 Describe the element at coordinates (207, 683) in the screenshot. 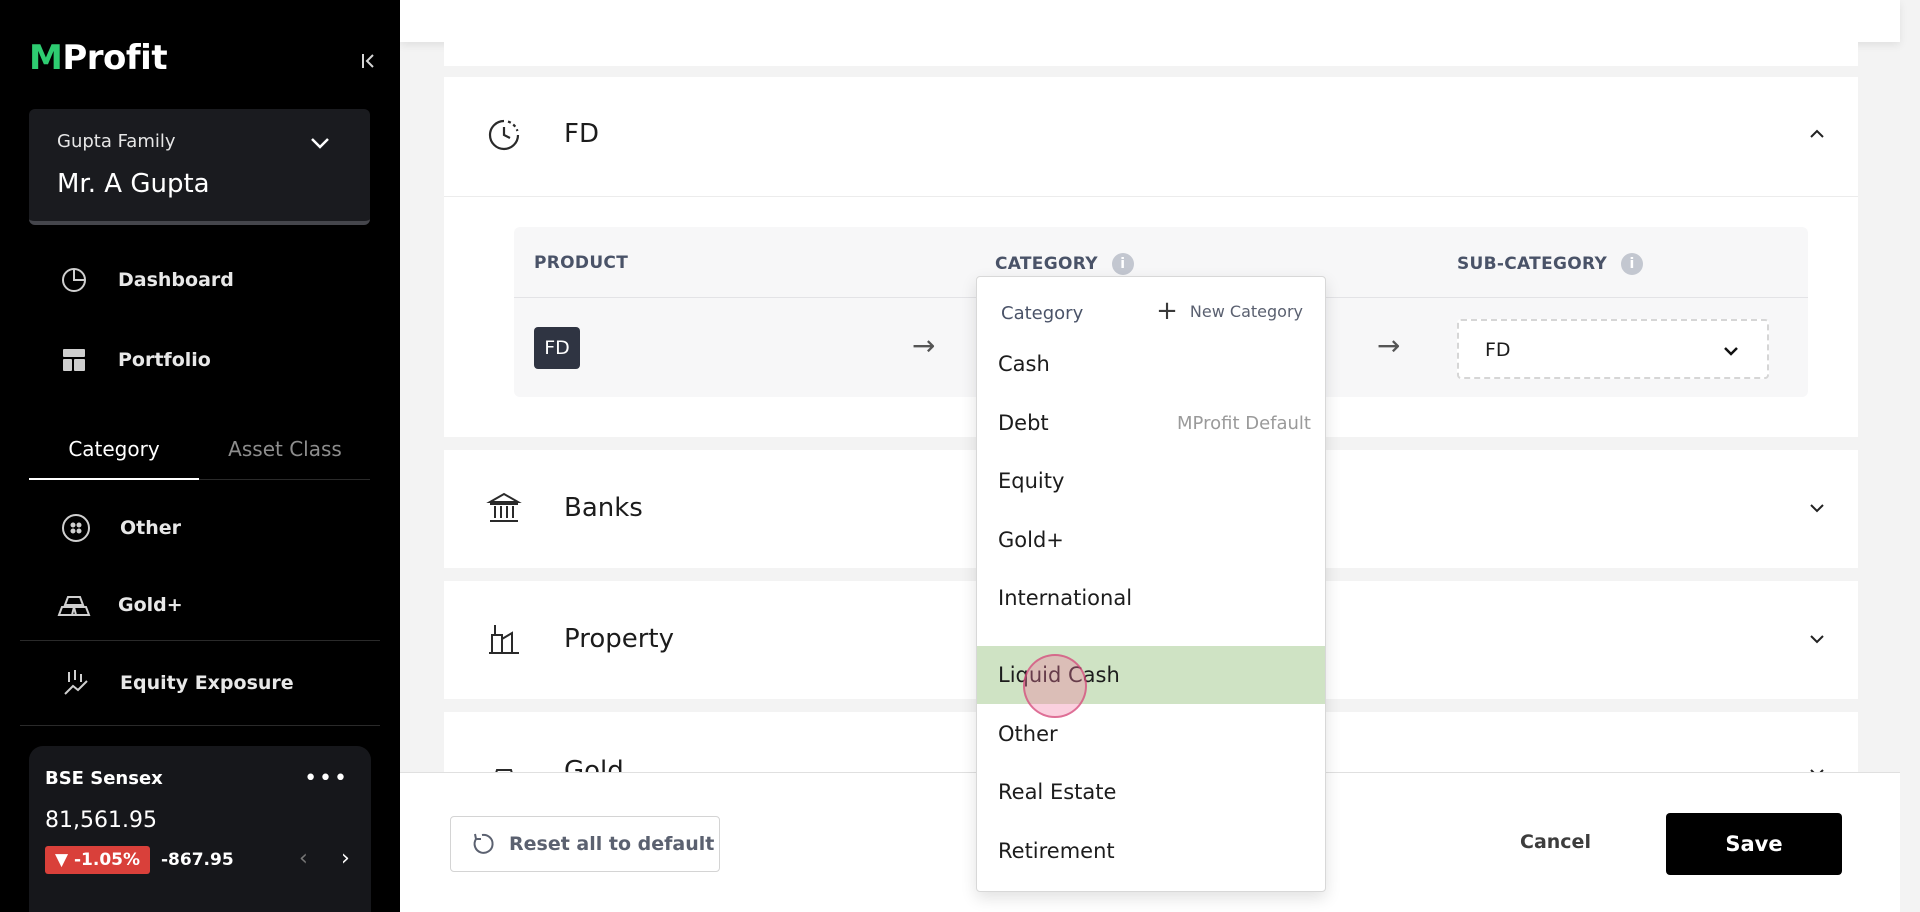

I see `sidebar-item-label: Equity Exposure` at that location.